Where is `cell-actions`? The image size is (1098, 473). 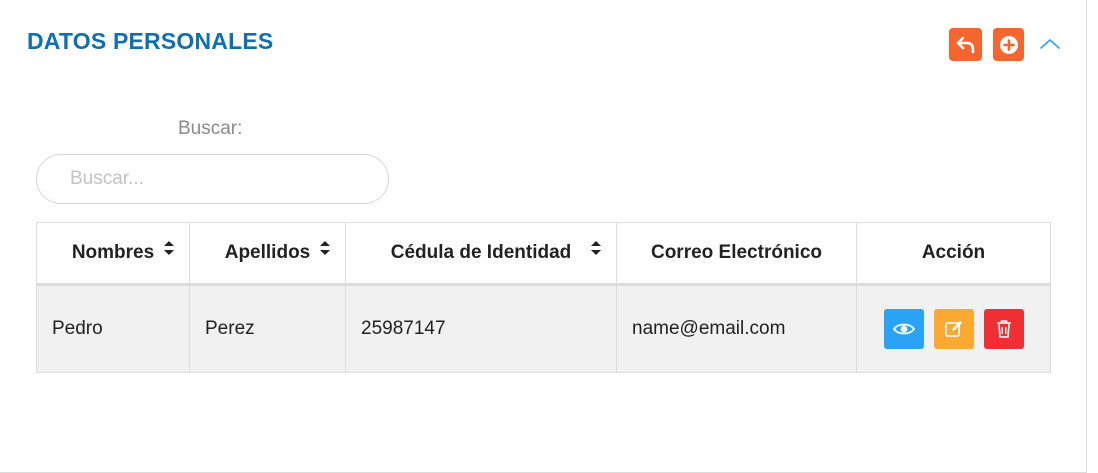
cell-actions is located at coordinates (953, 328).